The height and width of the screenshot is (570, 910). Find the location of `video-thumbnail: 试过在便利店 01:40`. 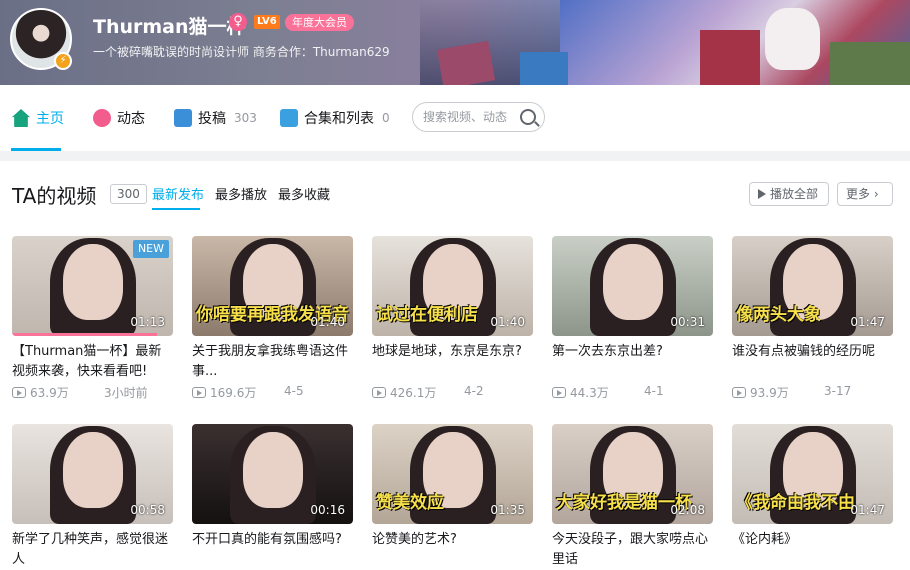

video-thumbnail: 试过在便利店 01:40 is located at coordinates (452, 286).